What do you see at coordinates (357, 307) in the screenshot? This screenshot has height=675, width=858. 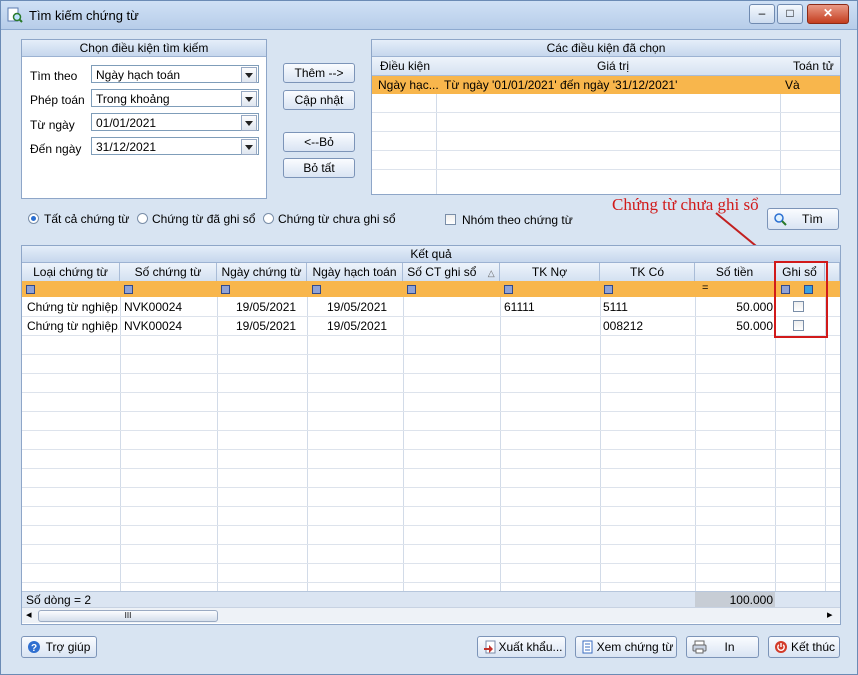 I see `cell-post-date: 19/05/2021` at bounding box center [357, 307].